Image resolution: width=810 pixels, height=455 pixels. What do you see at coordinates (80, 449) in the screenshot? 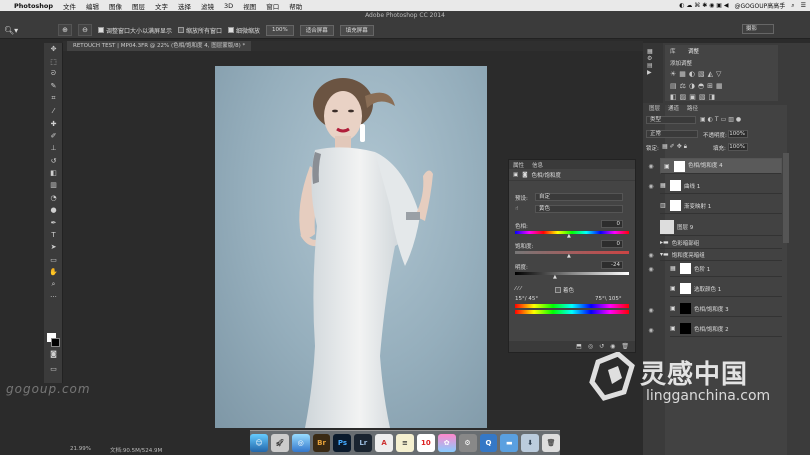
I see `zoom-level: 21.99%` at bounding box center [80, 449].